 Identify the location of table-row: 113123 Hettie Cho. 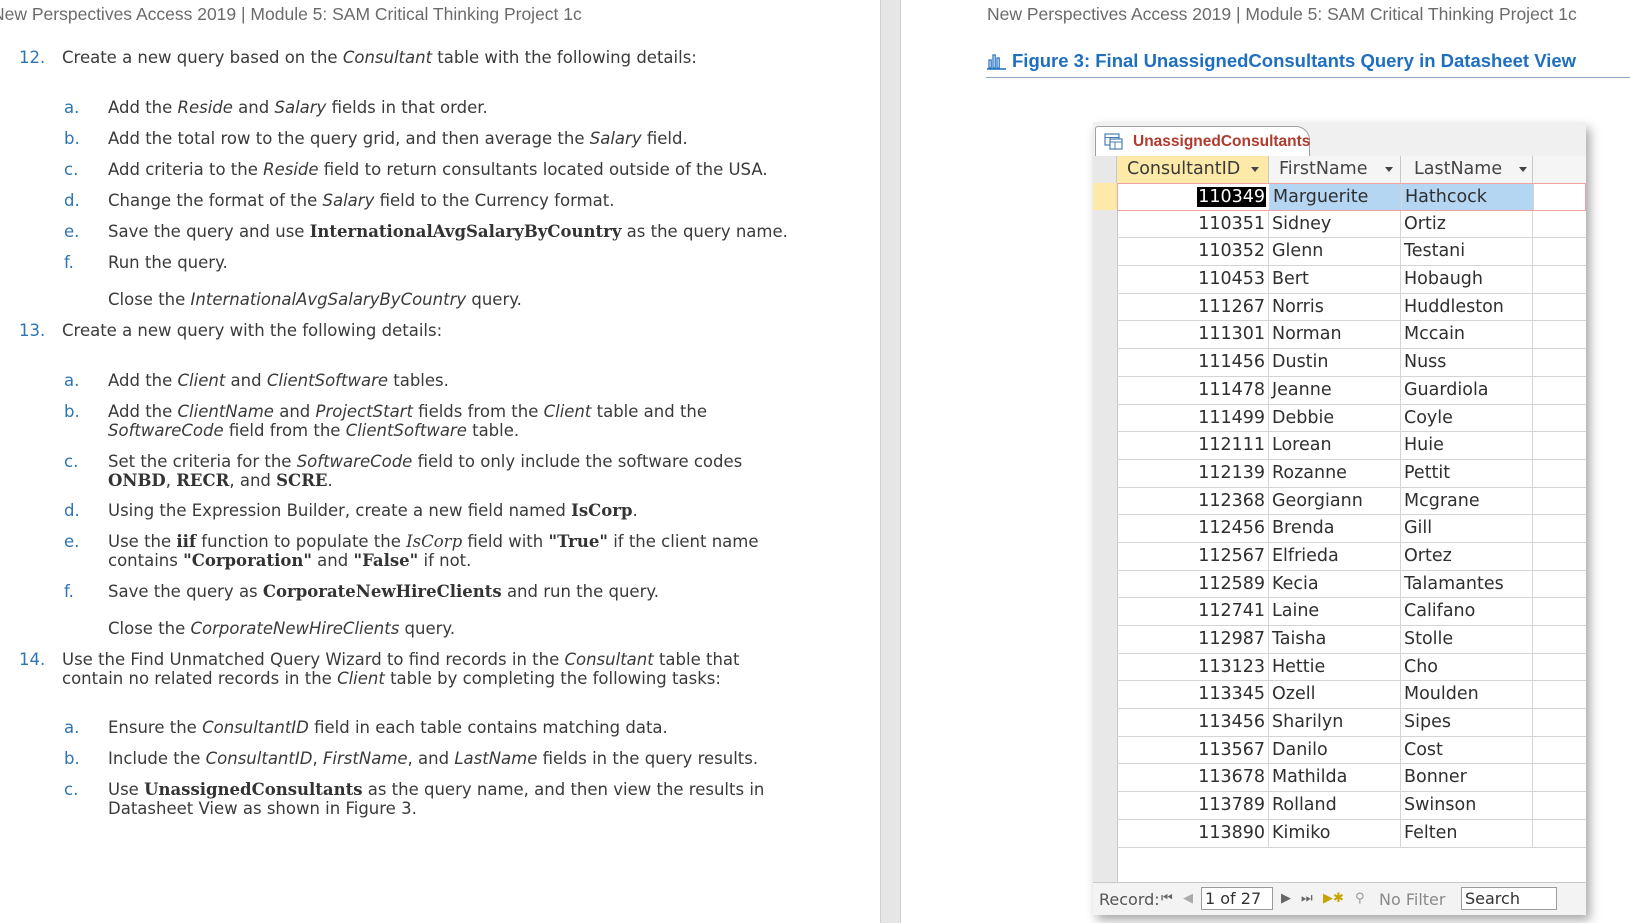
(1351, 667).